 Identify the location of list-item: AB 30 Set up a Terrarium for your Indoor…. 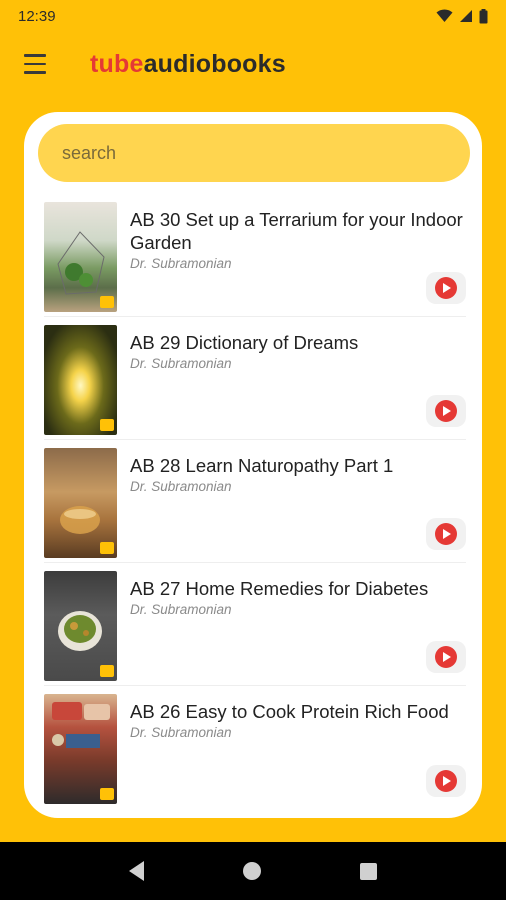
(255, 255).